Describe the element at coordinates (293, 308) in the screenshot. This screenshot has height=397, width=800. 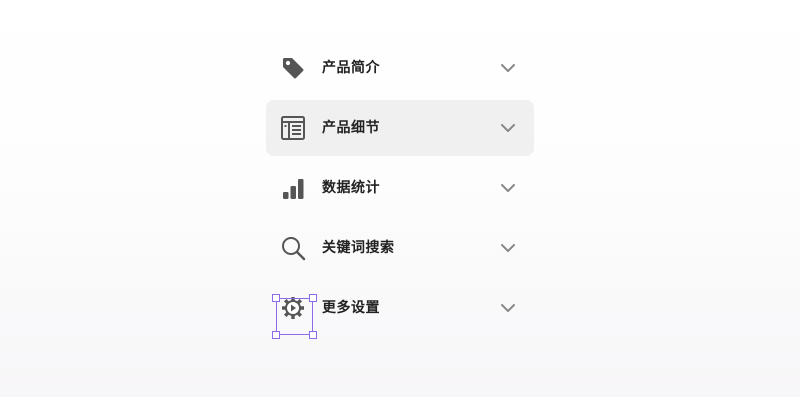
I see `gear-icon` at that location.